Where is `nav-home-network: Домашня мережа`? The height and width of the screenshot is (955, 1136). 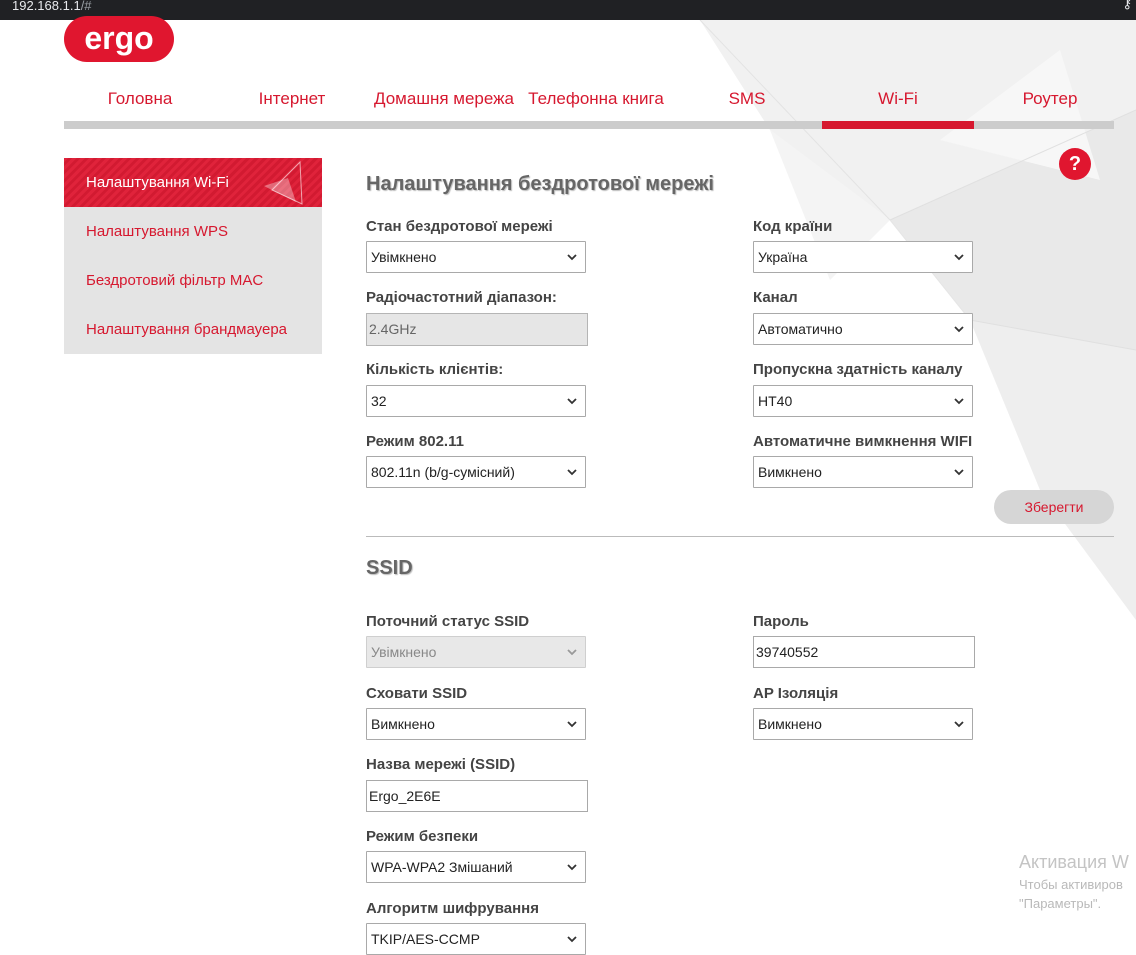 nav-home-network: Домашня мережа is located at coordinates (444, 103).